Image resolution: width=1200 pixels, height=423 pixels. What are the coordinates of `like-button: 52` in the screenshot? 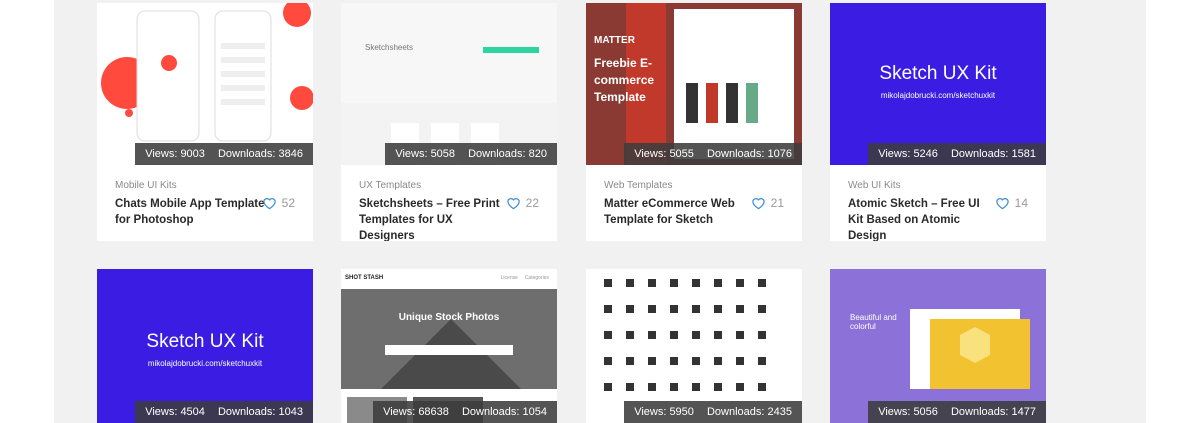 It's located at (278, 203).